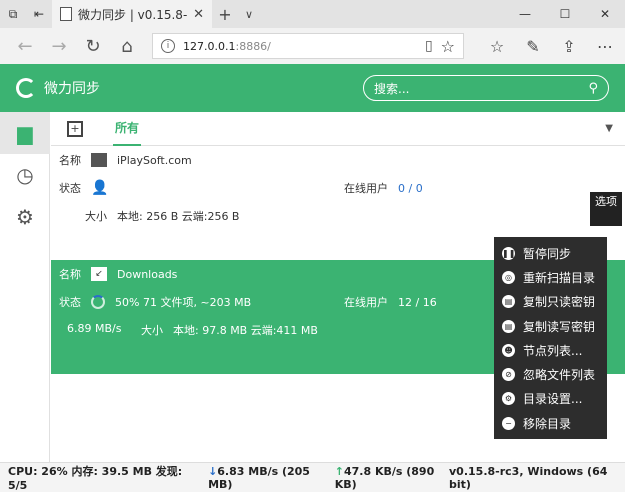 This screenshot has height=492, width=625. I want to click on sync-spinner-icon, so click(98, 302).